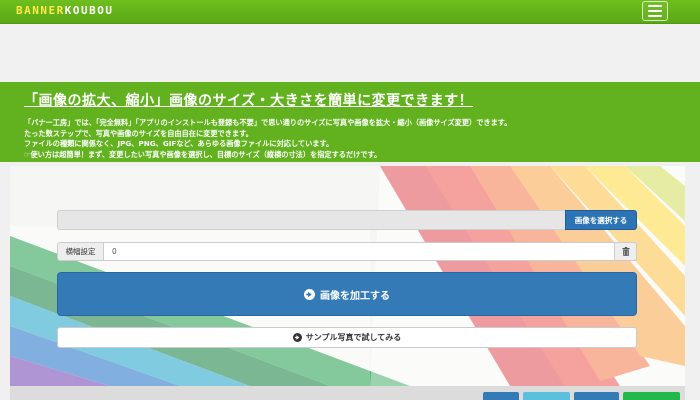 This screenshot has height=400, width=700. What do you see at coordinates (601, 220) in the screenshot?
I see `select-image-button: 画像を選択する` at bounding box center [601, 220].